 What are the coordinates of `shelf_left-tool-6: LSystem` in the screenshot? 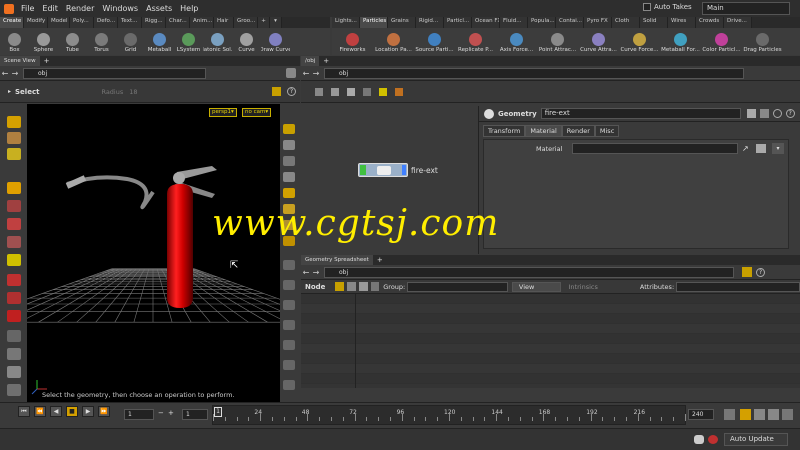 It's located at (188, 44).